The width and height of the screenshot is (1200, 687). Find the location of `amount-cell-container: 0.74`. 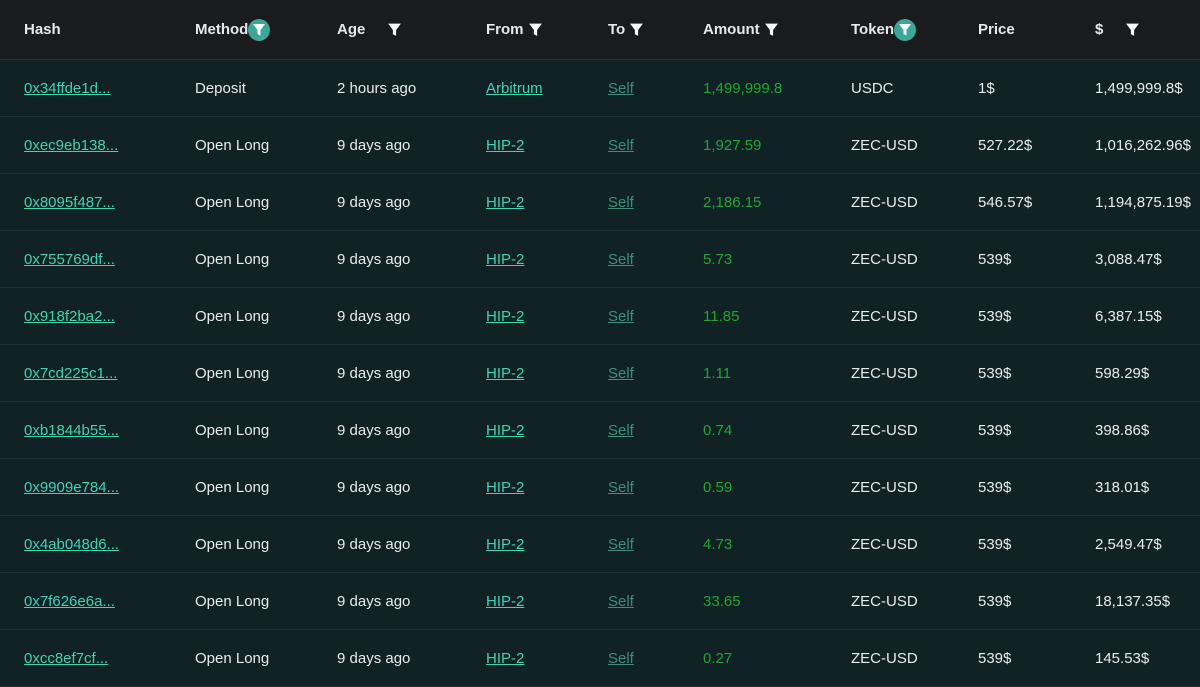

amount-cell-container: 0.74 is located at coordinates (717, 430).